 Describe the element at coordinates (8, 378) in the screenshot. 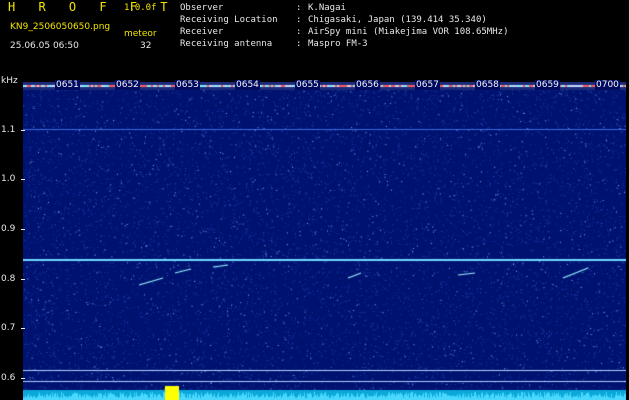

I see `y-tick-label: 0.6` at that location.